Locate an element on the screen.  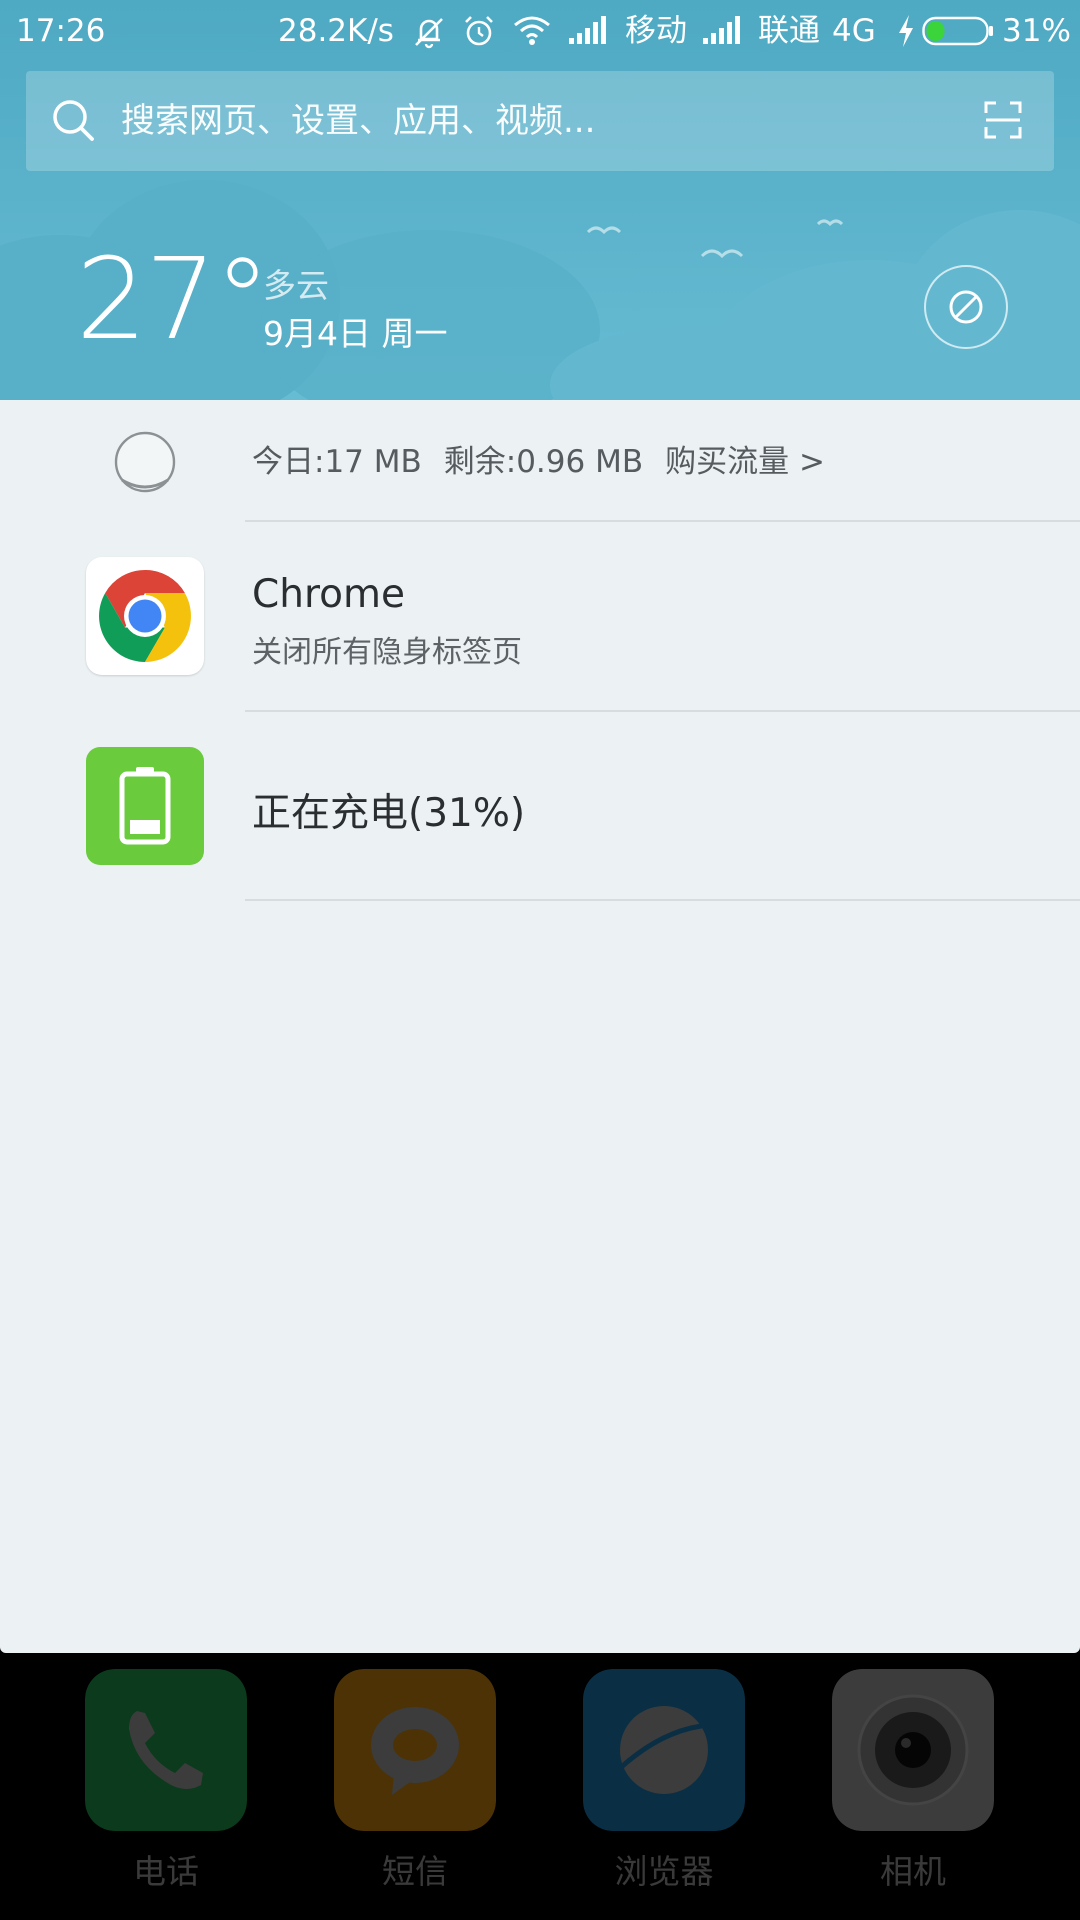
buy-data-link: 购买流量 > is located at coordinates (745, 462).